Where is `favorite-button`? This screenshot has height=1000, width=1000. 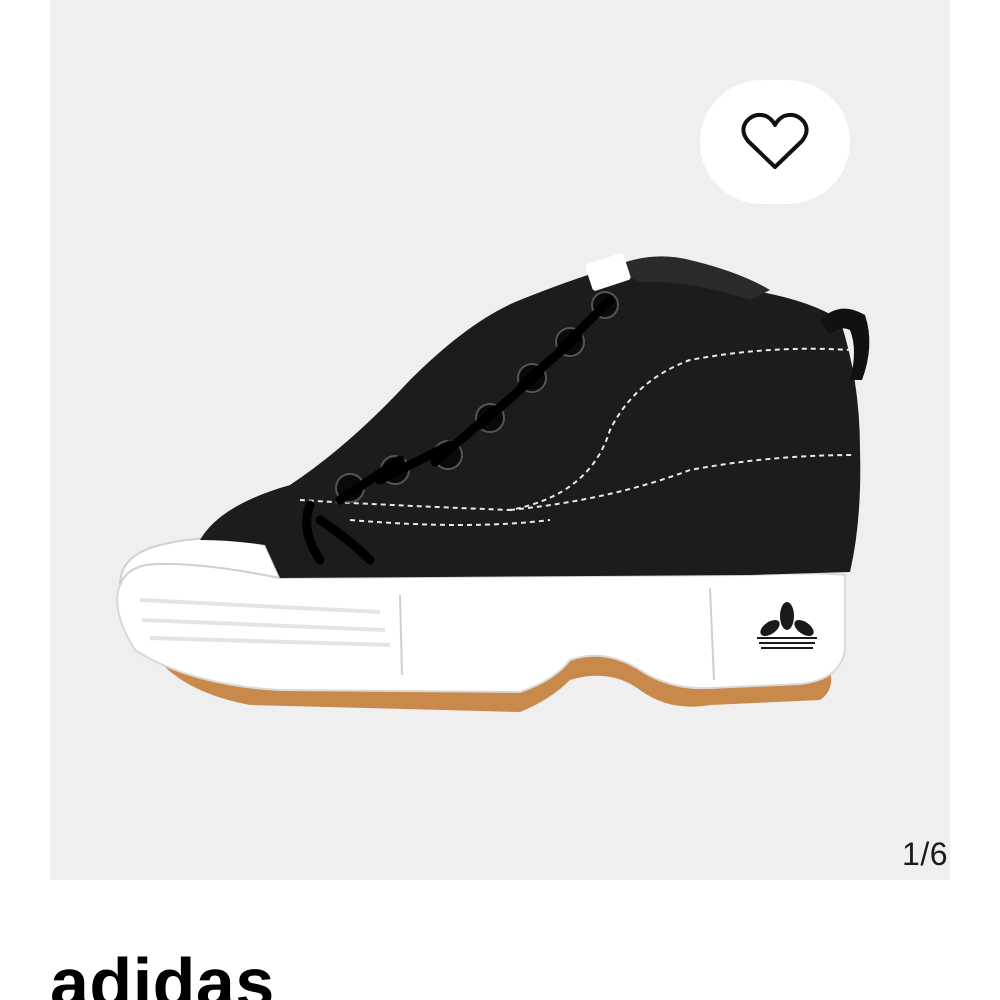
favorite-button is located at coordinates (775, 142).